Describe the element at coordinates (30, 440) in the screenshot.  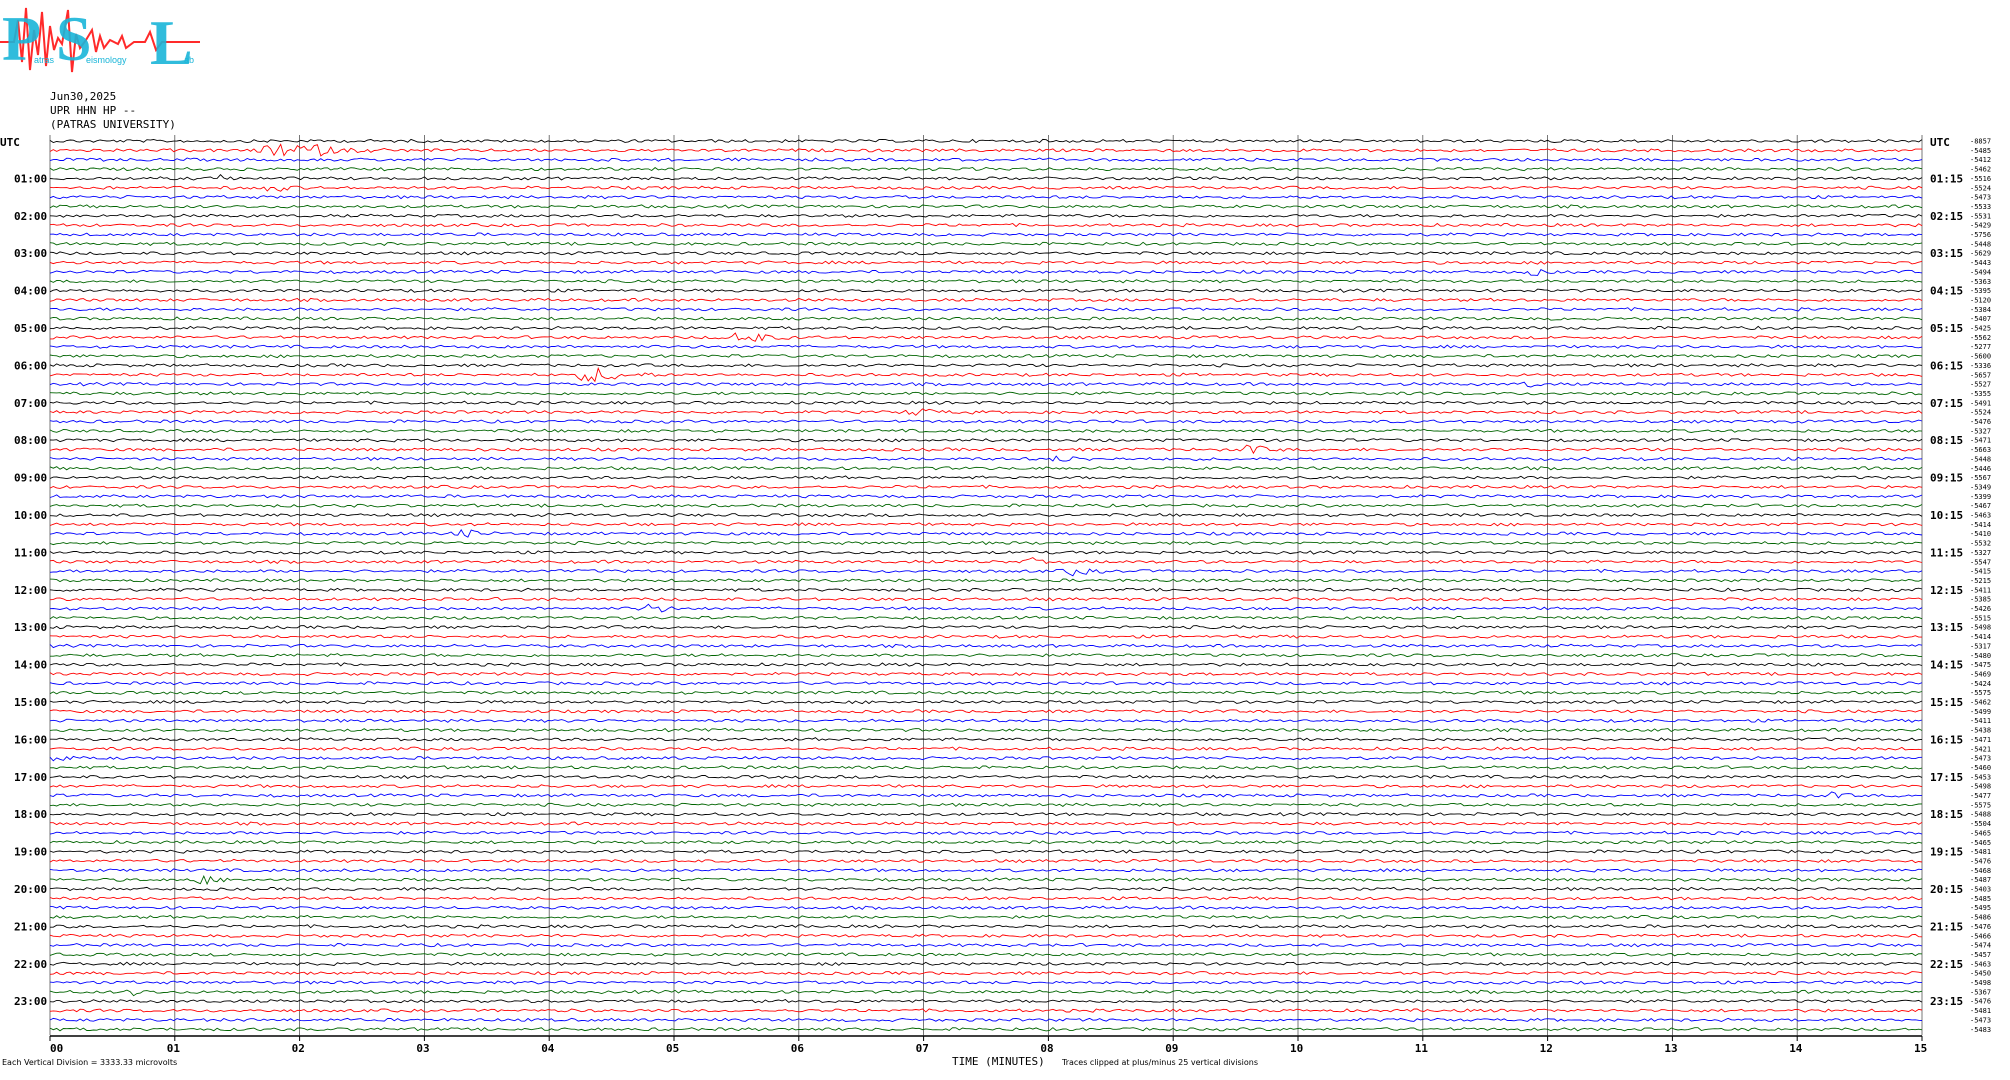
I see `left-hour-label: 08:00` at that location.